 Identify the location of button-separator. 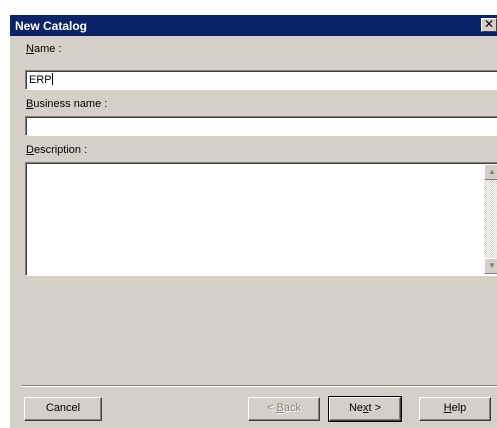
(259, 386).